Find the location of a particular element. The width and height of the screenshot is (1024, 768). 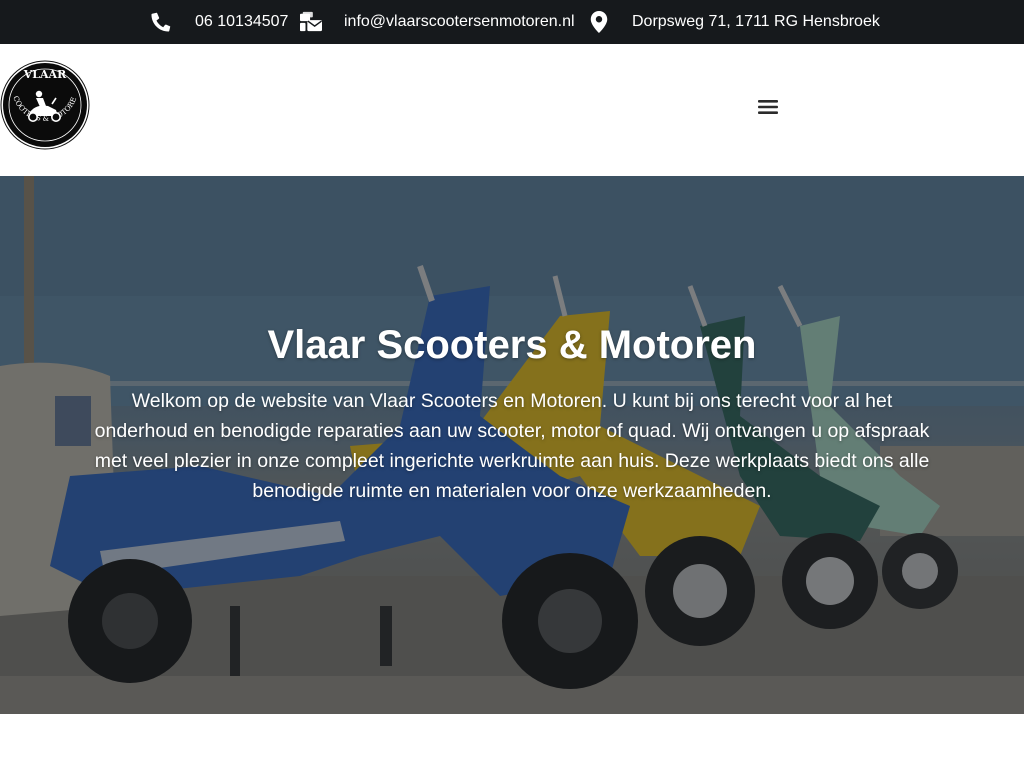

hamburger-menu-icon is located at coordinates (768, 107).